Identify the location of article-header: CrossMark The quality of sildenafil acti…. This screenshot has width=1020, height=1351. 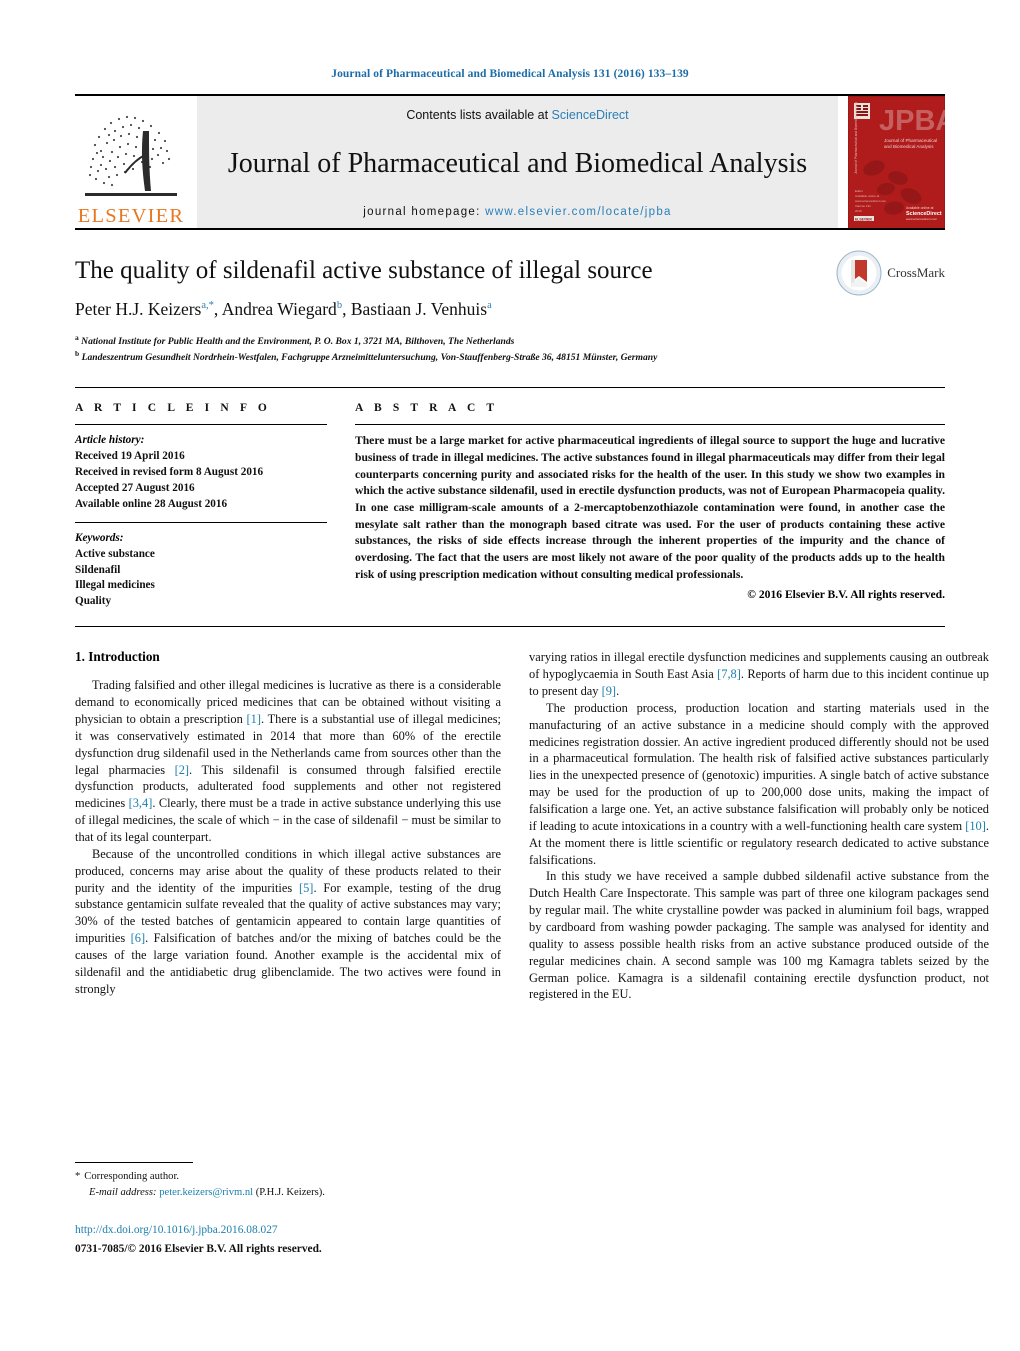
(510, 307).